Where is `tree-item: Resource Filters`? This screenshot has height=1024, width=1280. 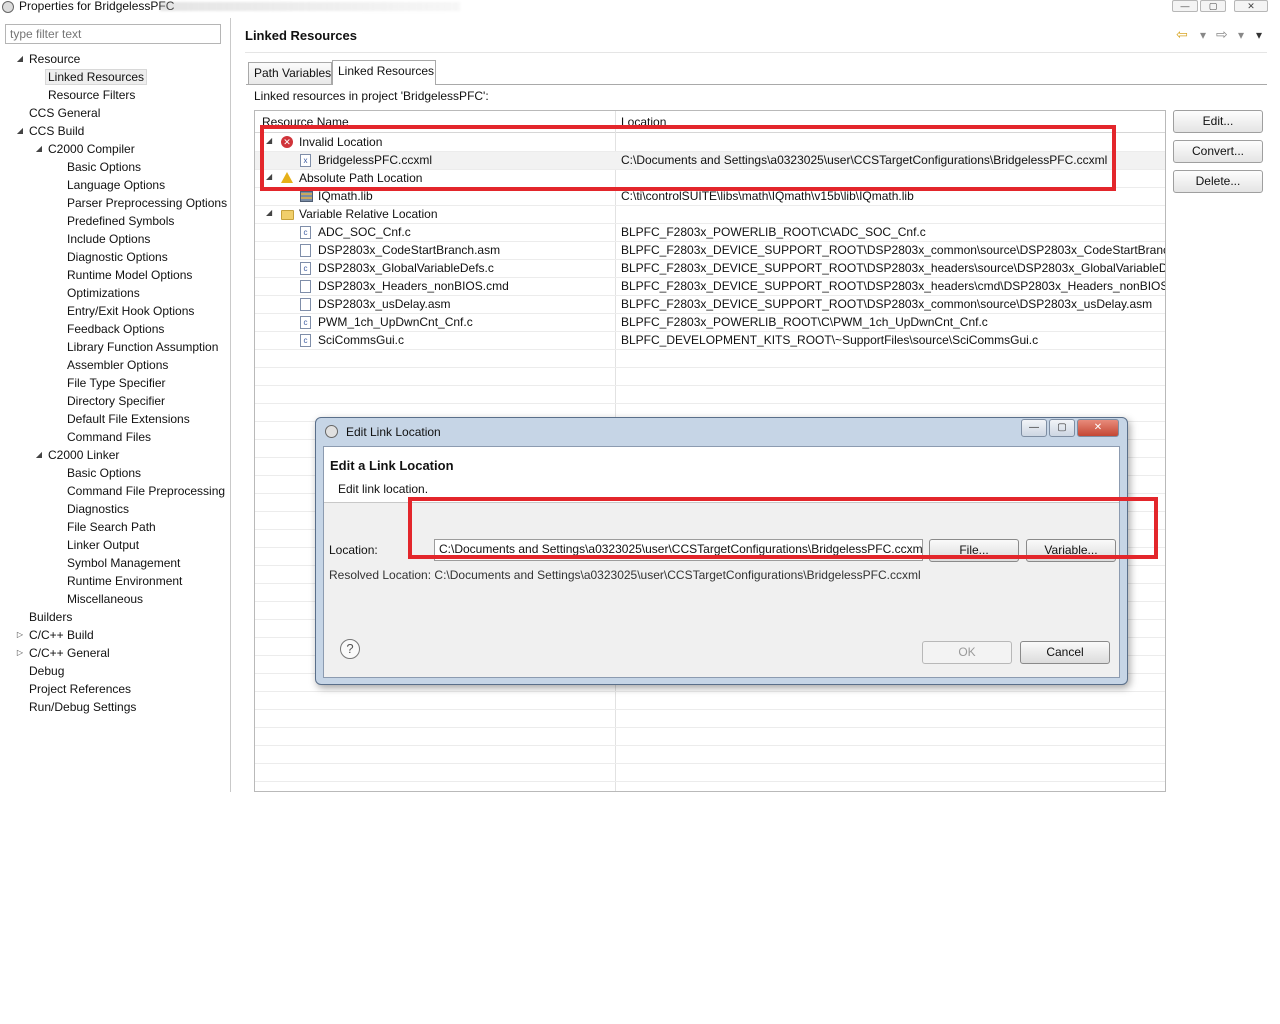 tree-item: Resource Filters is located at coordinates (91, 95).